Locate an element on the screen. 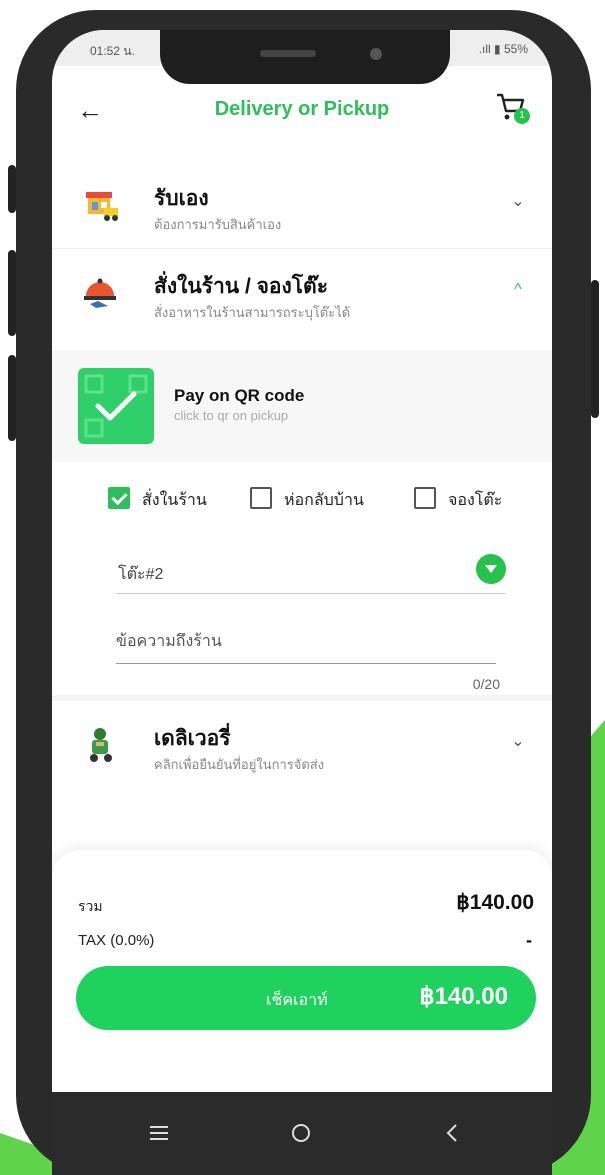 Image resolution: width=605 pixels, height=1175 pixels. phone-notch is located at coordinates (305, 57).